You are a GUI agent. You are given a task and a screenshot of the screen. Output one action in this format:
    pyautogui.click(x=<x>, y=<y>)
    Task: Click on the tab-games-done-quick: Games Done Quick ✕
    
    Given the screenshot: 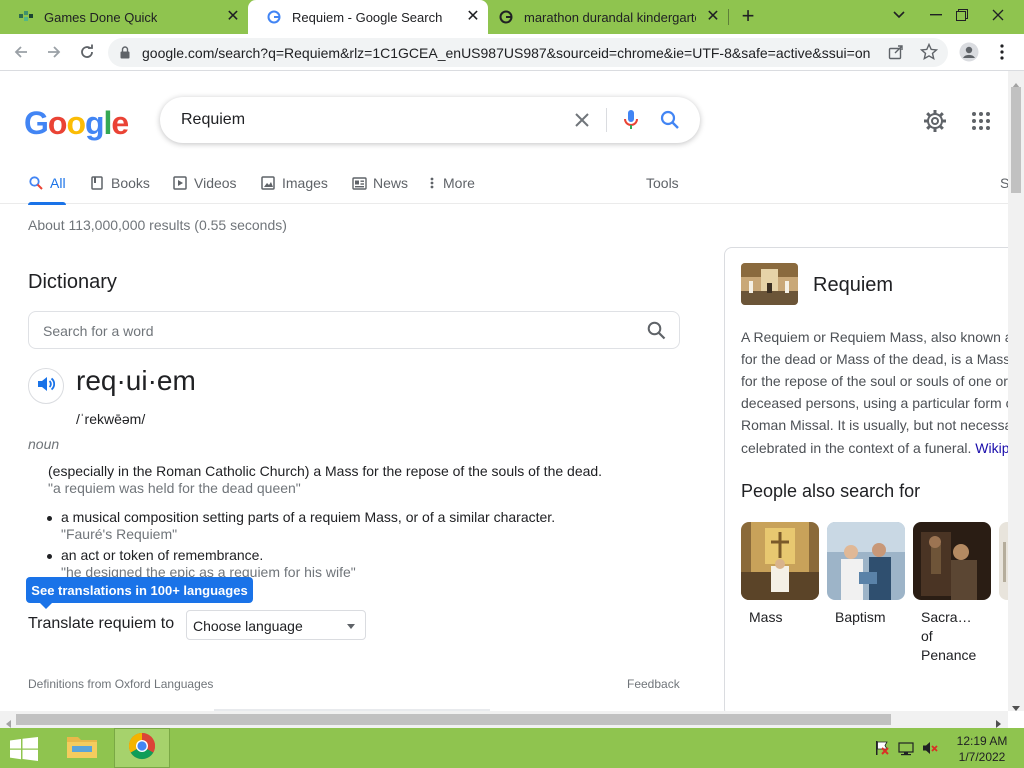 What is the action you would take?
    pyautogui.click(x=124, y=17)
    